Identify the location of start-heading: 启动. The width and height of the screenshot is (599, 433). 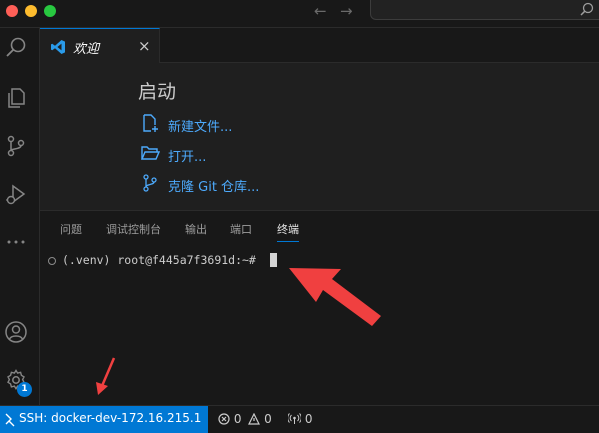
(157, 92).